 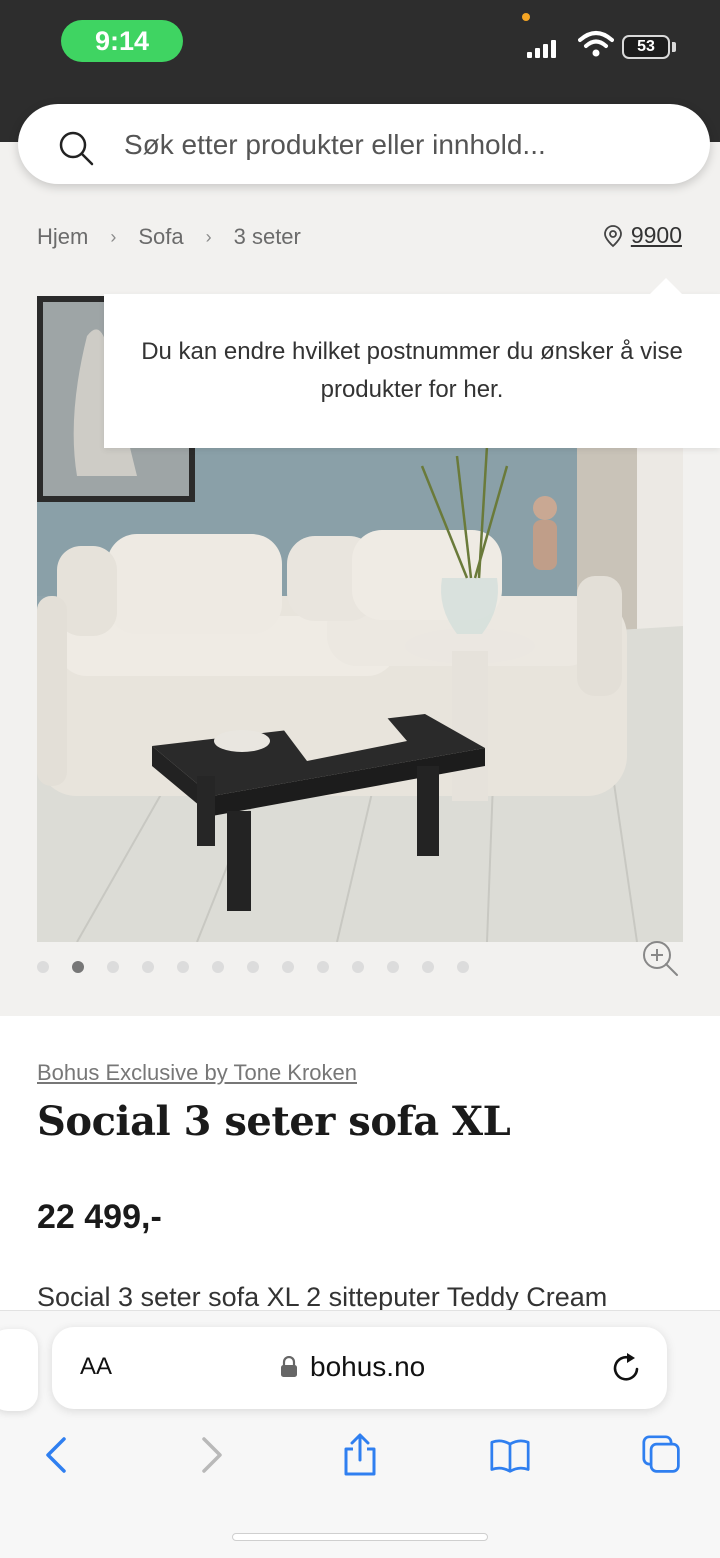 I want to click on text-size-button: AA, so click(x=96, y=1367).